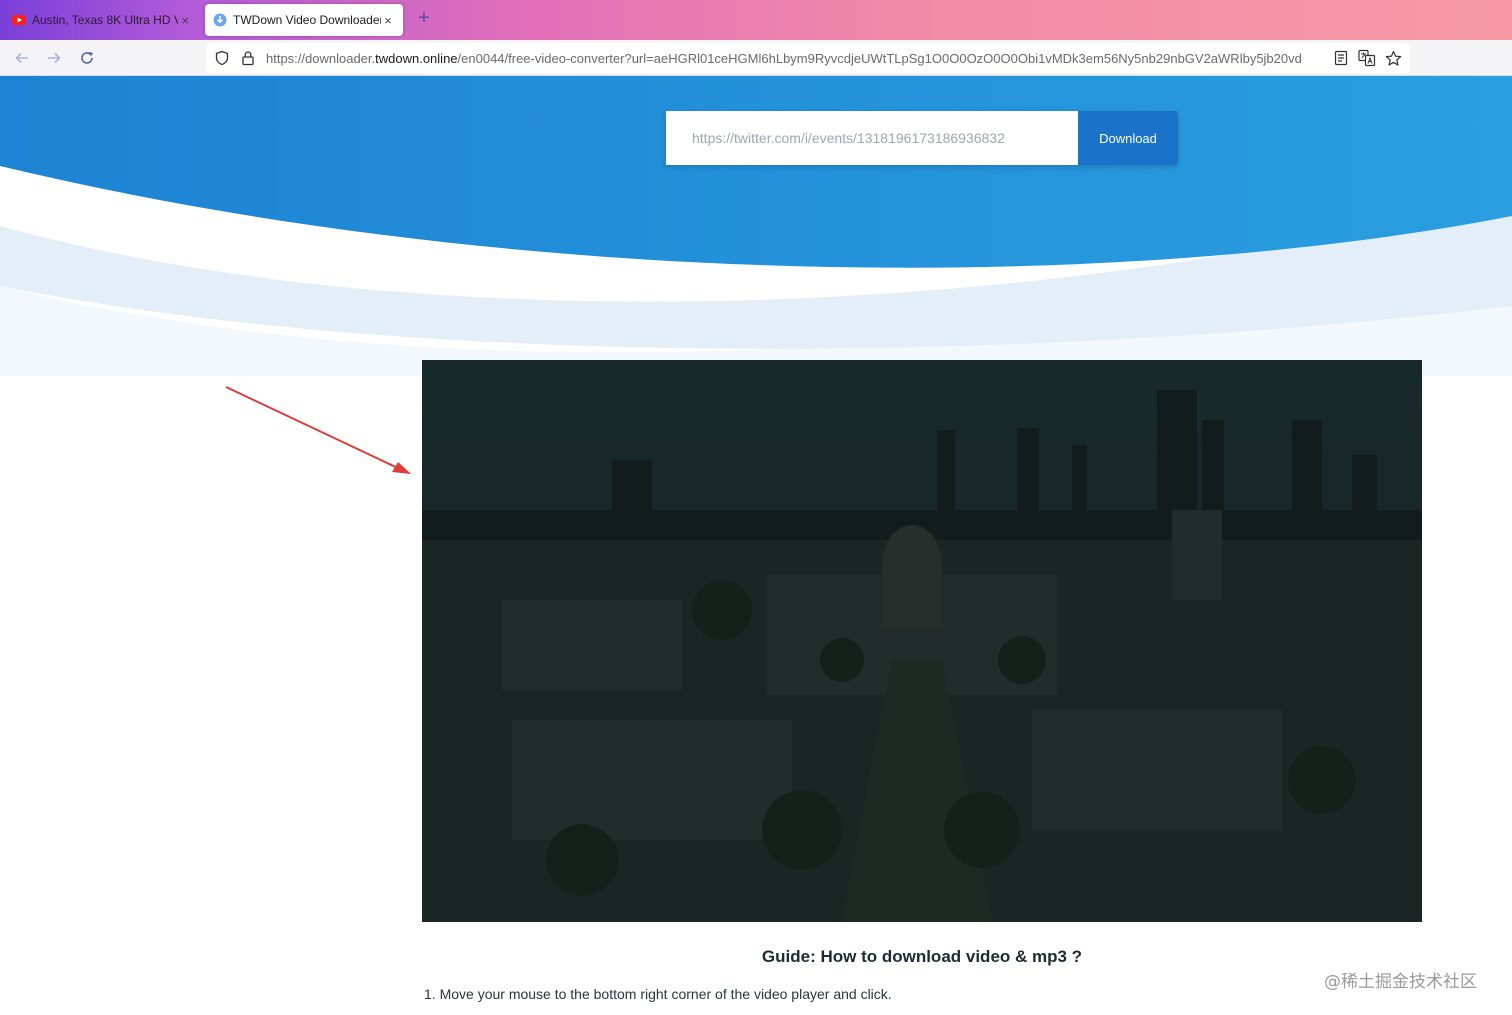 This screenshot has width=1512, height=1015. Describe the element at coordinates (22, 58) in the screenshot. I see `back-icon` at that location.